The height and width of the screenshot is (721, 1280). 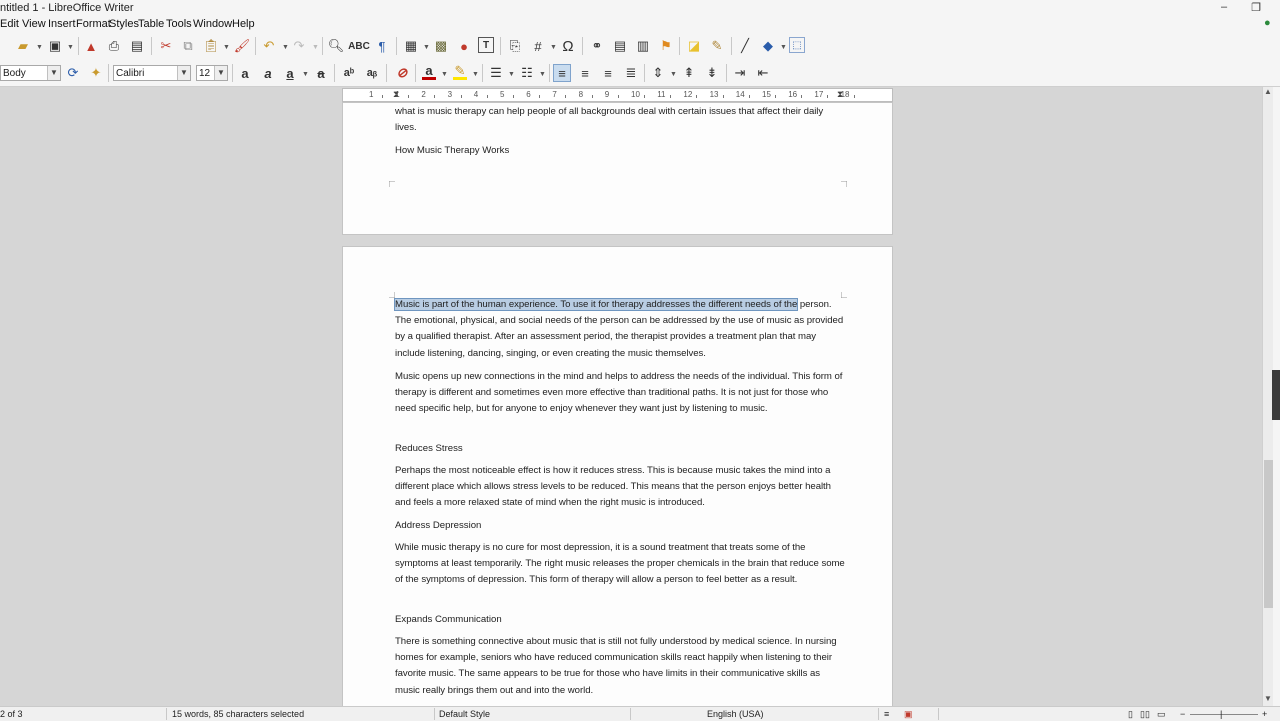 What do you see at coordinates (908, 714) in the screenshot?
I see `document-modified-icon: ▣` at bounding box center [908, 714].